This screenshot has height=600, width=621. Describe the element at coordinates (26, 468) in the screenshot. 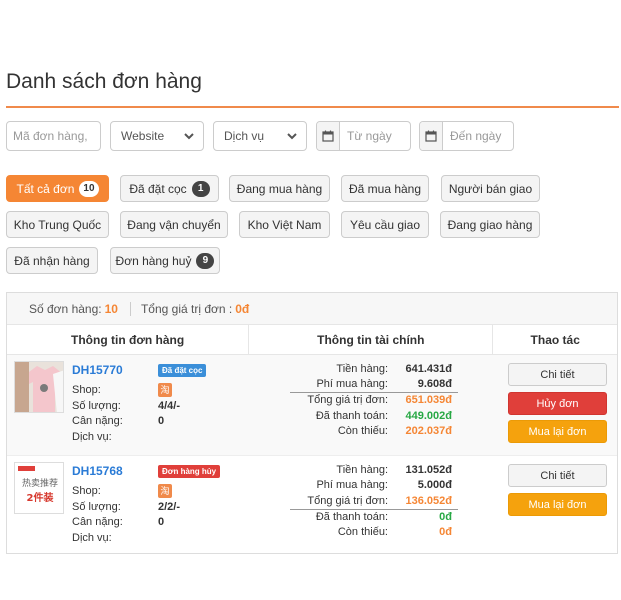

I see `thumb-tag` at that location.